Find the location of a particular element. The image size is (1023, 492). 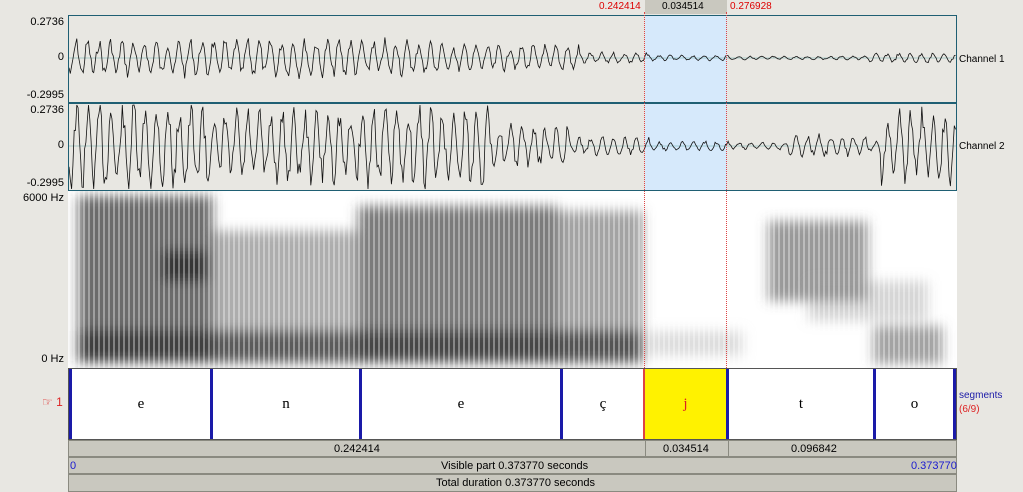

tier-count: (6/9) is located at coordinates (969, 409).